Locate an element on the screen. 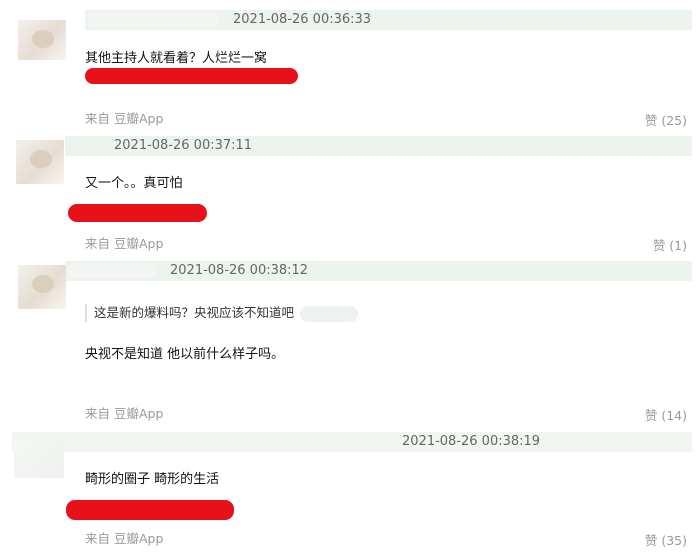  comment-timestamp: 2021-08-26 00:38:12 is located at coordinates (239, 270).